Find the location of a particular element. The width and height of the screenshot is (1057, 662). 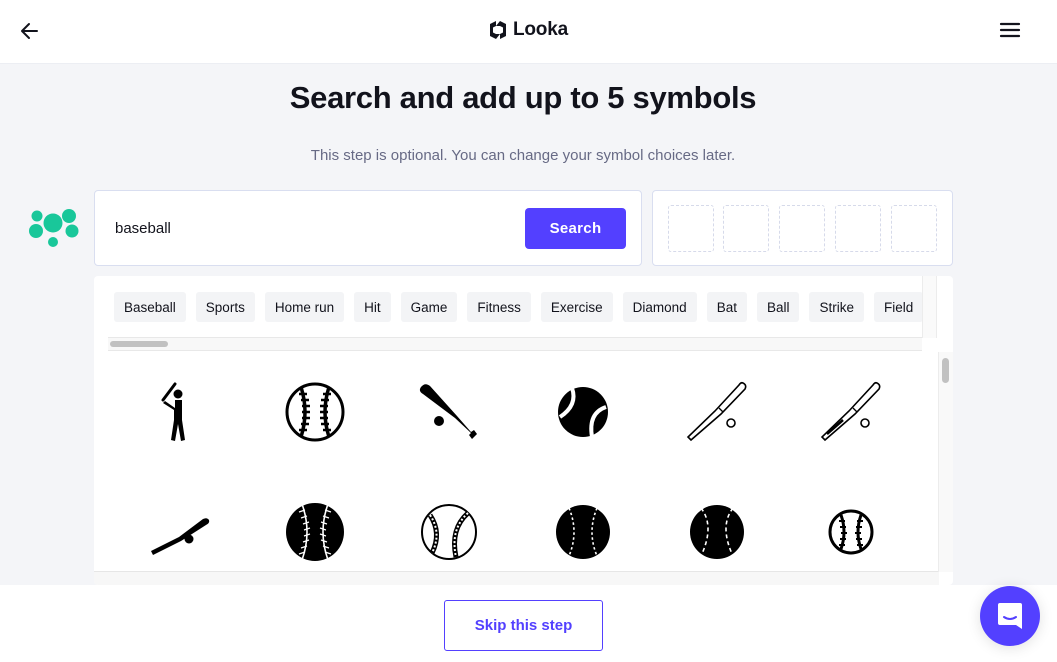

footer: Skip this step is located at coordinates (528, 623).